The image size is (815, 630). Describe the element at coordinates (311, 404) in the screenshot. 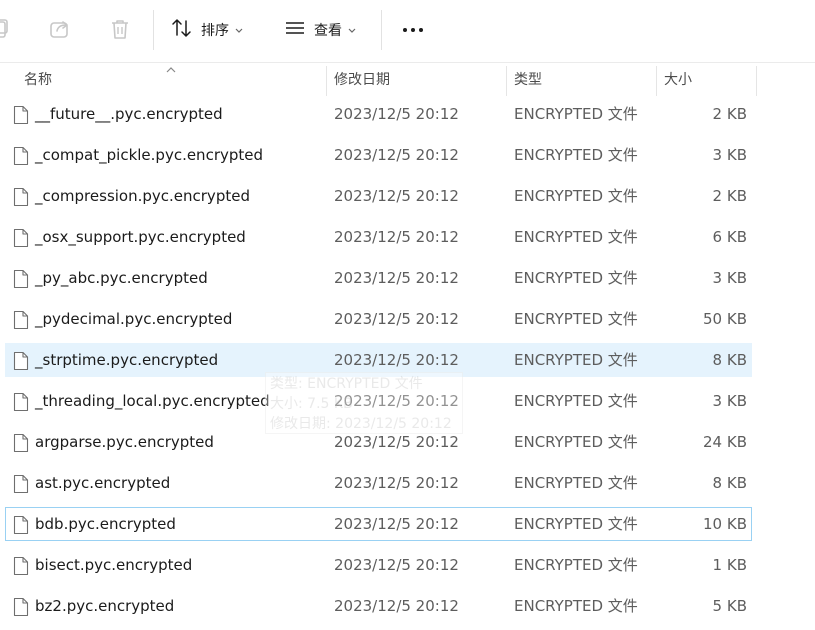

I see `tooltip-size: 大小: 7.5 KB` at that location.